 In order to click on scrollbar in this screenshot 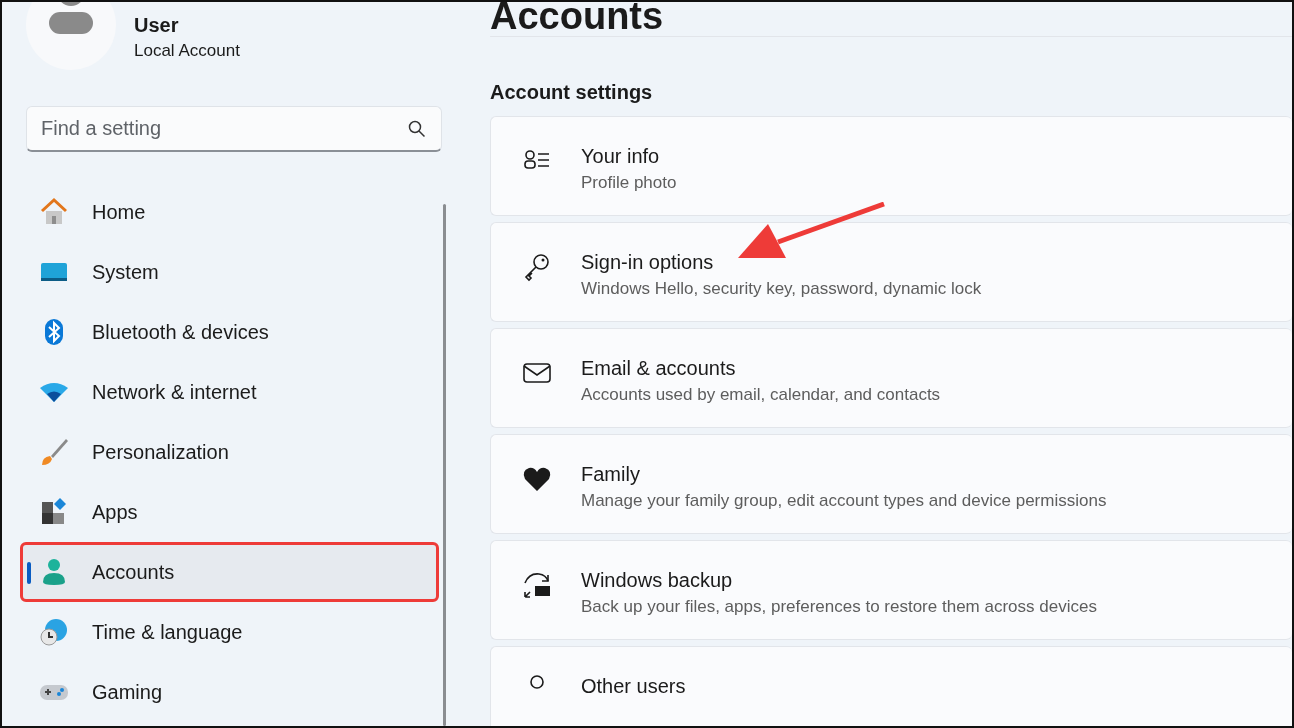, I will do `click(444, 465)`.